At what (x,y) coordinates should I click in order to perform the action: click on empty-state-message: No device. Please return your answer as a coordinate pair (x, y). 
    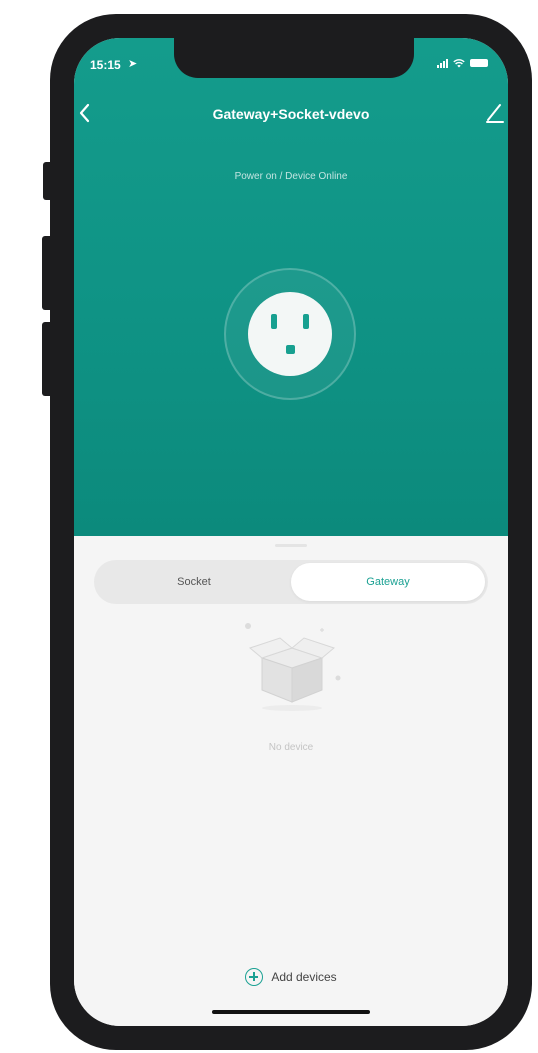
    Looking at the image, I should click on (291, 747).